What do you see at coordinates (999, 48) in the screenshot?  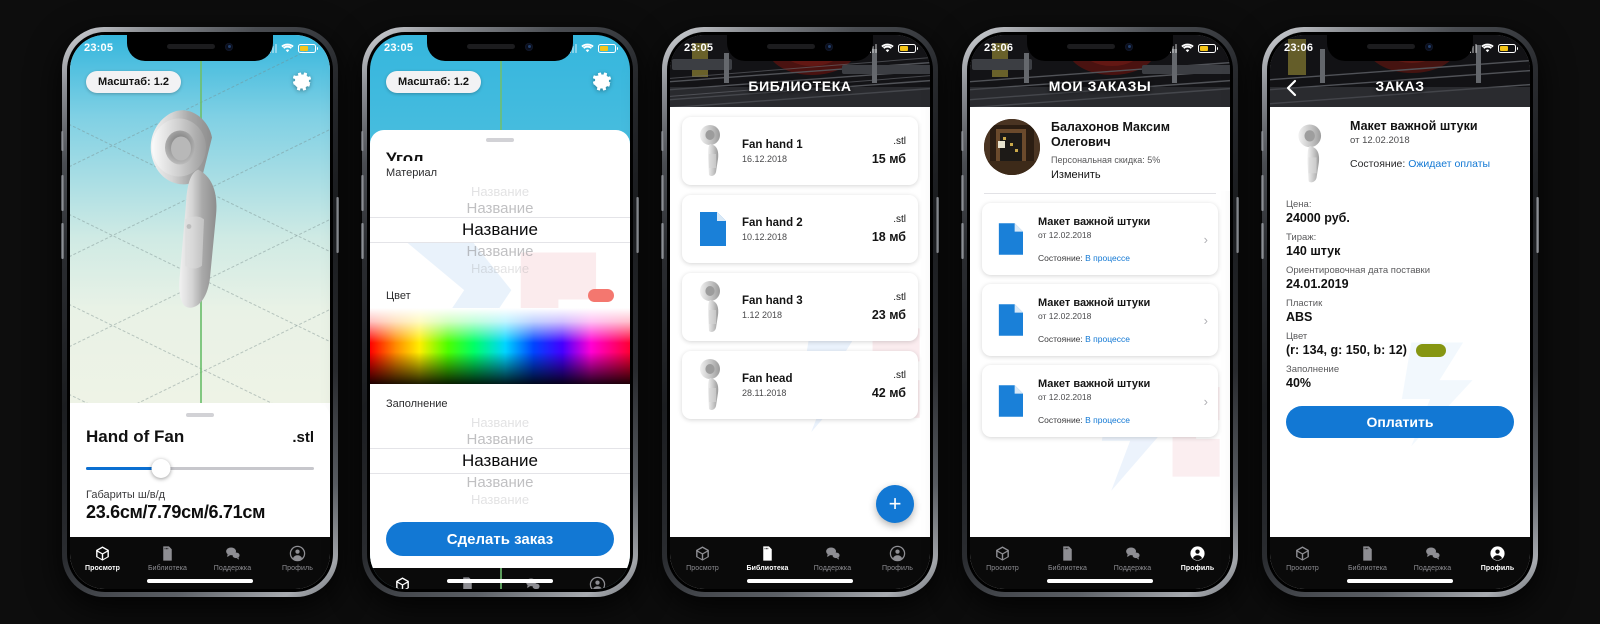 I see `status-time: 23:06` at bounding box center [999, 48].